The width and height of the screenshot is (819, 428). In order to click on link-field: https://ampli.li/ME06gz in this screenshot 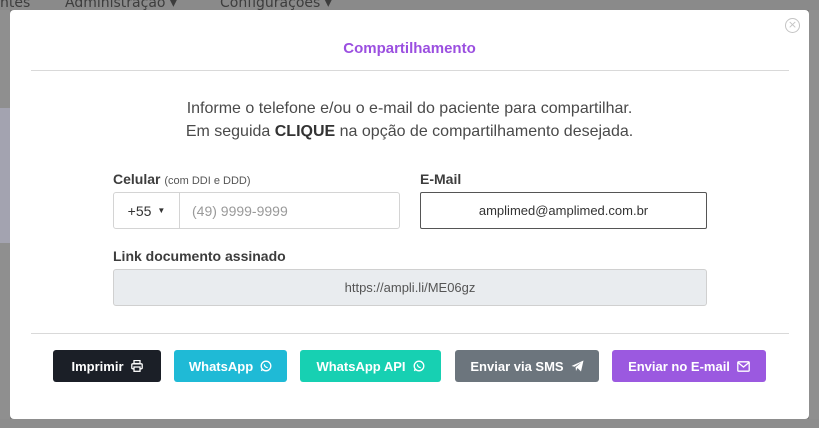, I will do `click(410, 287)`.